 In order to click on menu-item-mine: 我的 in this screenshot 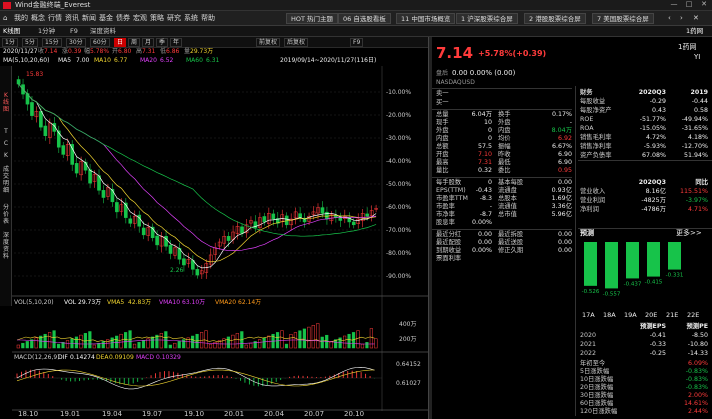, I will do `click(21, 18)`.